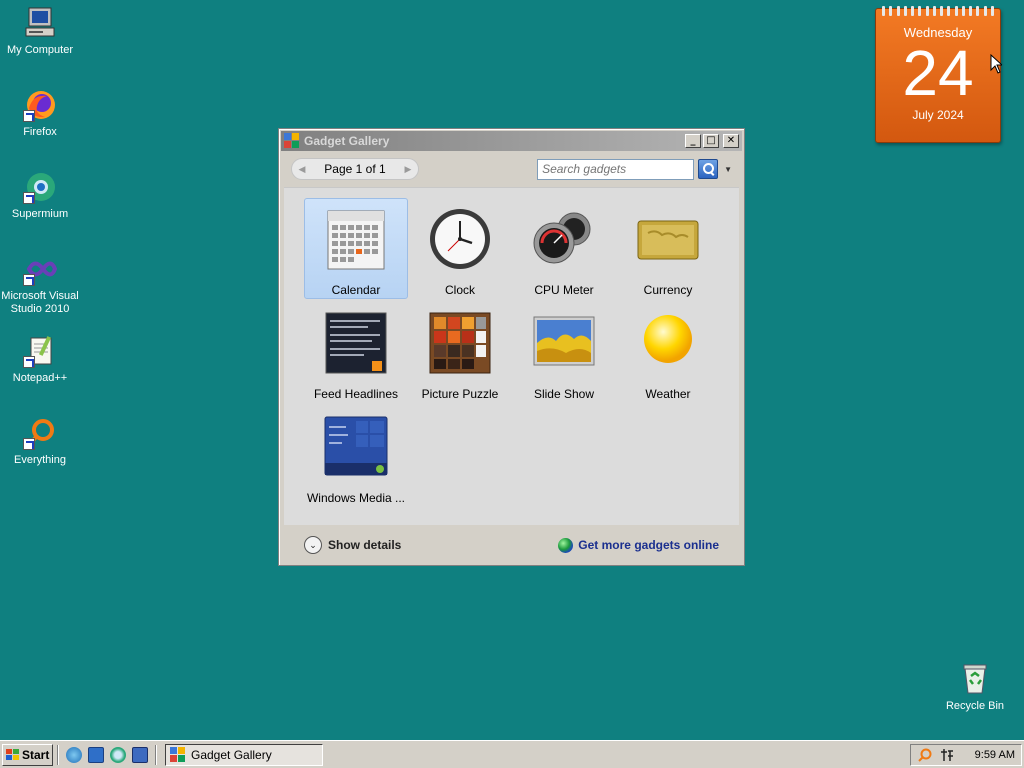 The width and height of the screenshot is (1024, 768). I want to click on gadget-tile-feed-headlines: Feed Headlines, so click(356, 352).